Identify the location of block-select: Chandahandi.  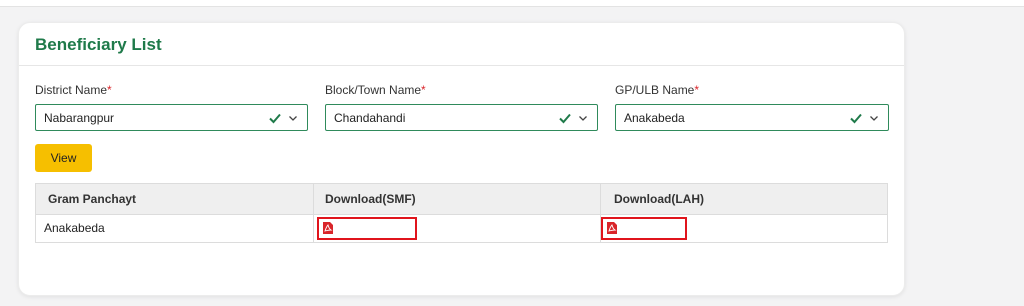
(461, 117).